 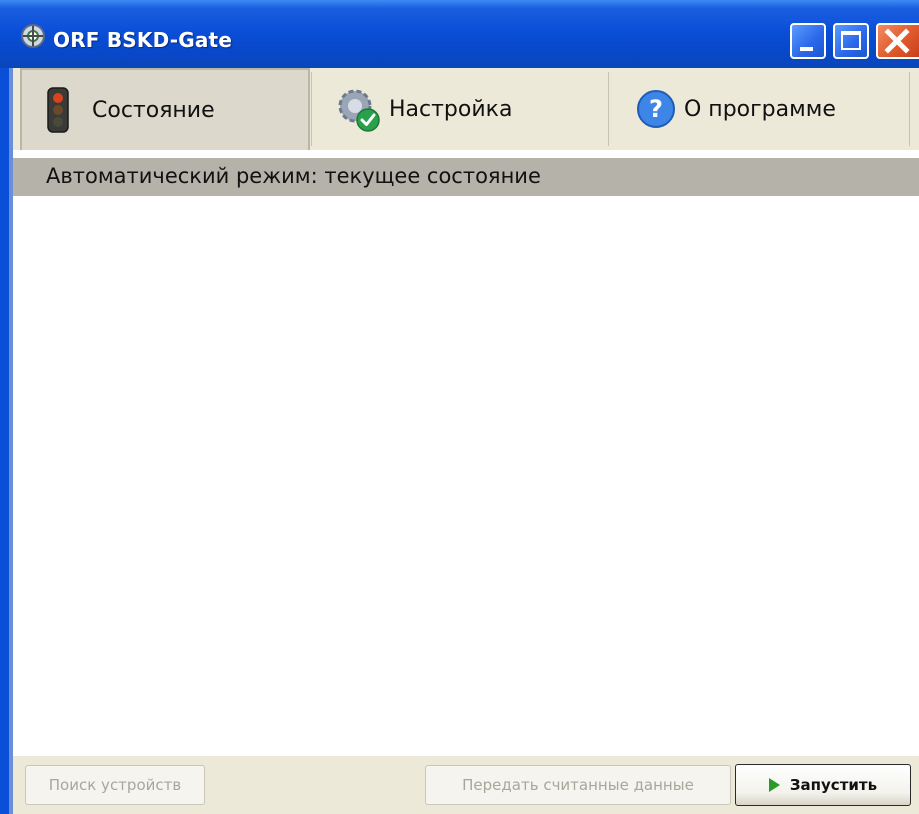 I want to click on close-button, so click(x=897, y=41).